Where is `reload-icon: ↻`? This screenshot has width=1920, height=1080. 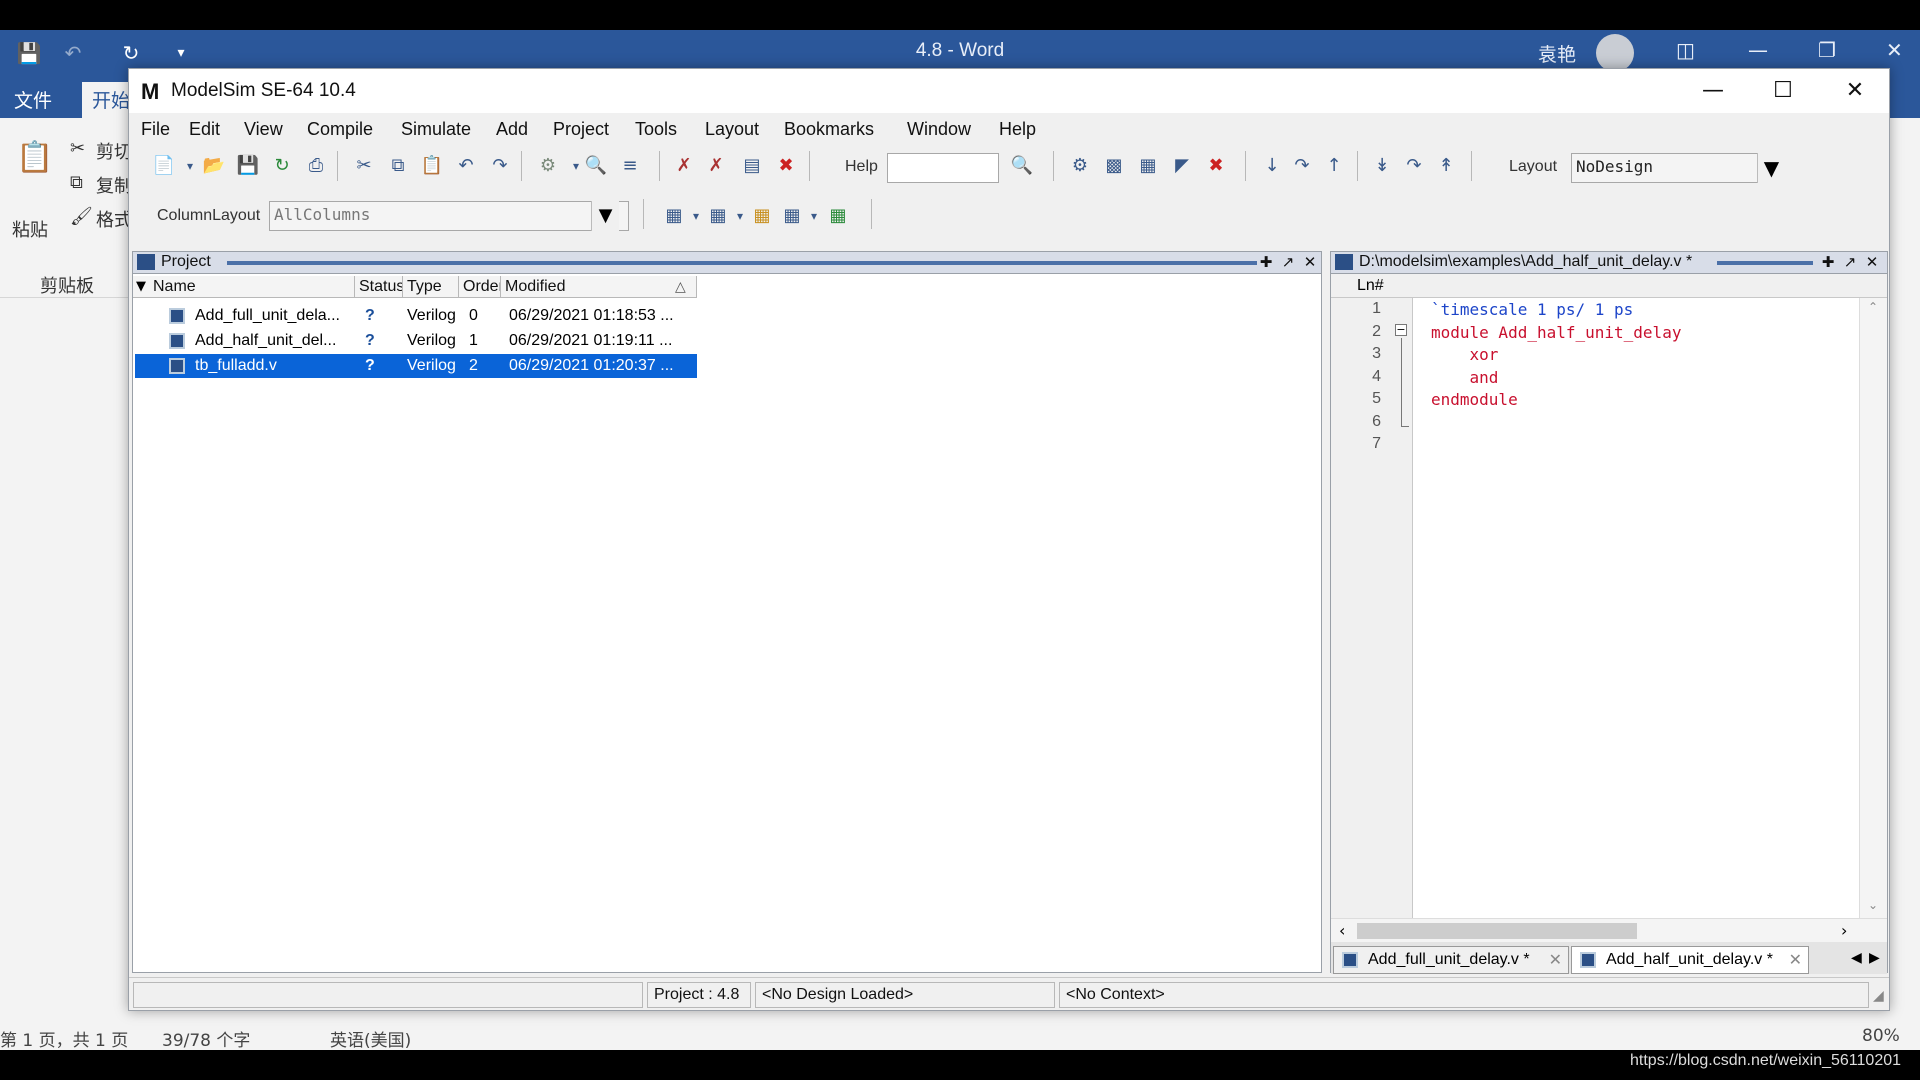 reload-icon: ↻ is located at coordinates (282, 166).